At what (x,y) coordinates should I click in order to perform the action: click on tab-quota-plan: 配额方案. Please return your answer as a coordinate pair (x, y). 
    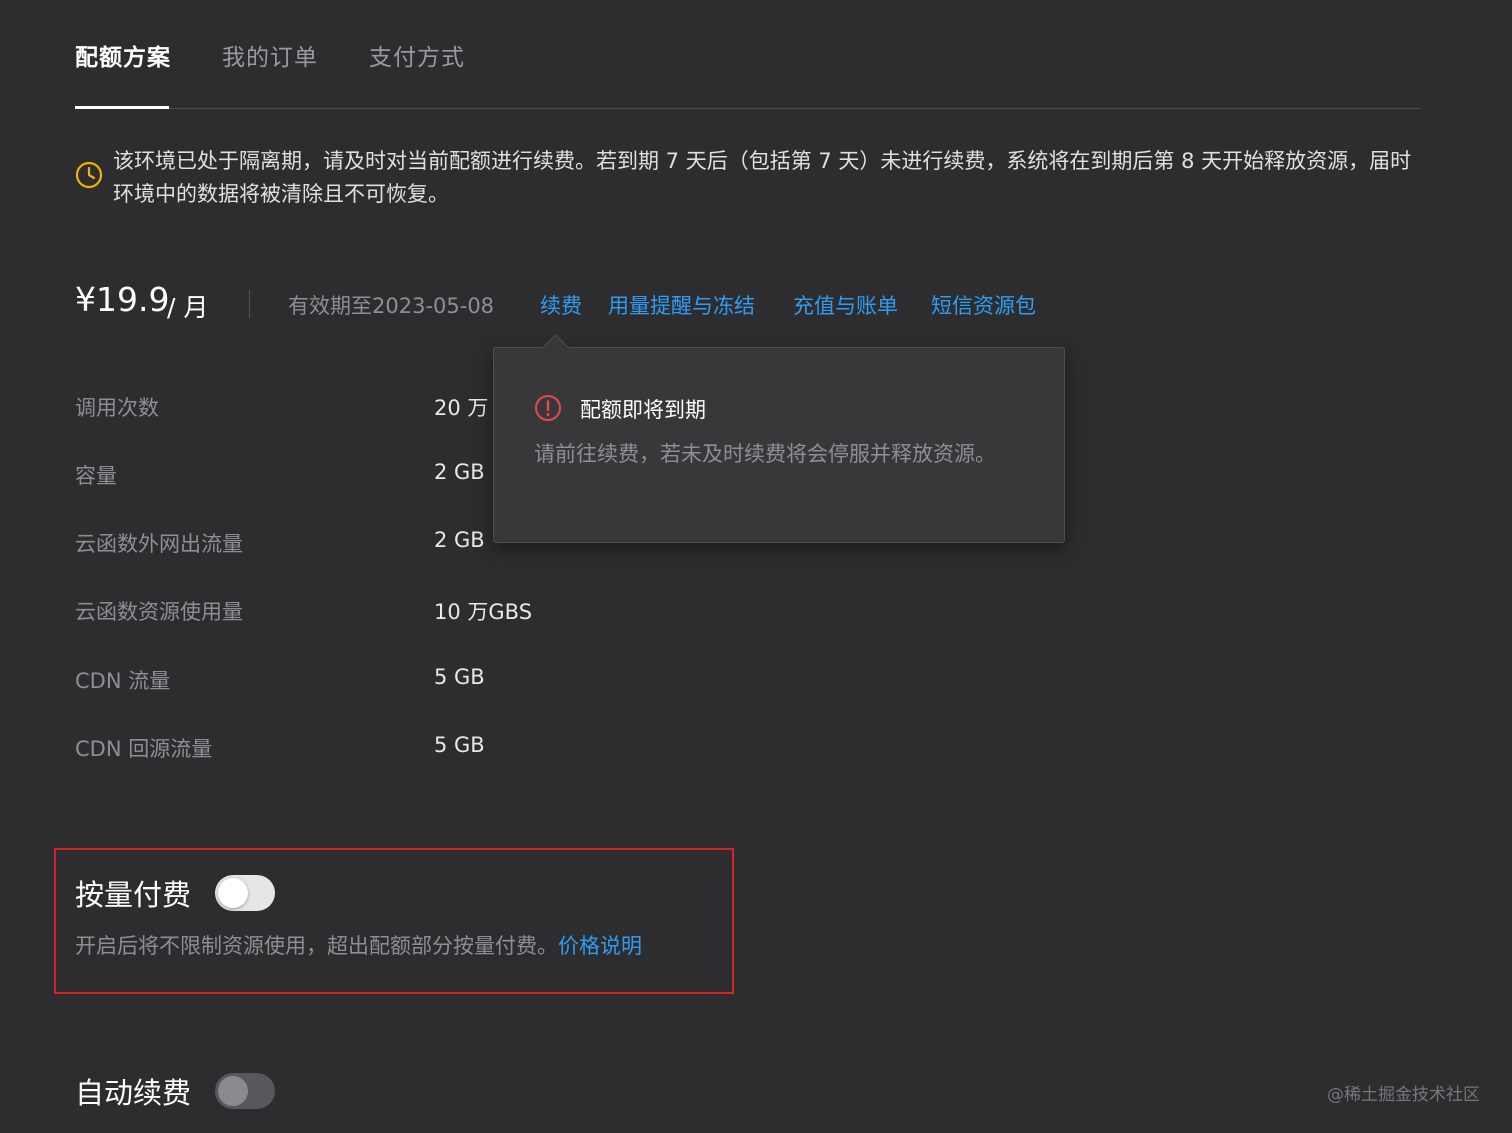
    Looking at the image, I should click on (123, 55).